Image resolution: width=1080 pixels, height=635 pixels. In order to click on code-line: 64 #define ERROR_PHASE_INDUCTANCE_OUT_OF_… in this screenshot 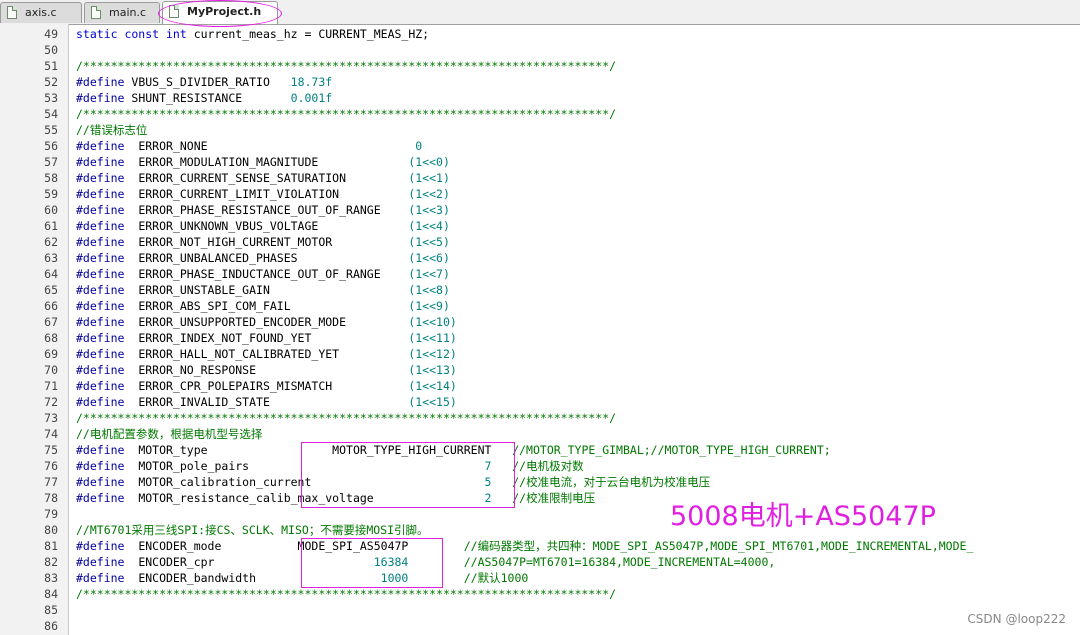, I will do `click(540, 274)`.